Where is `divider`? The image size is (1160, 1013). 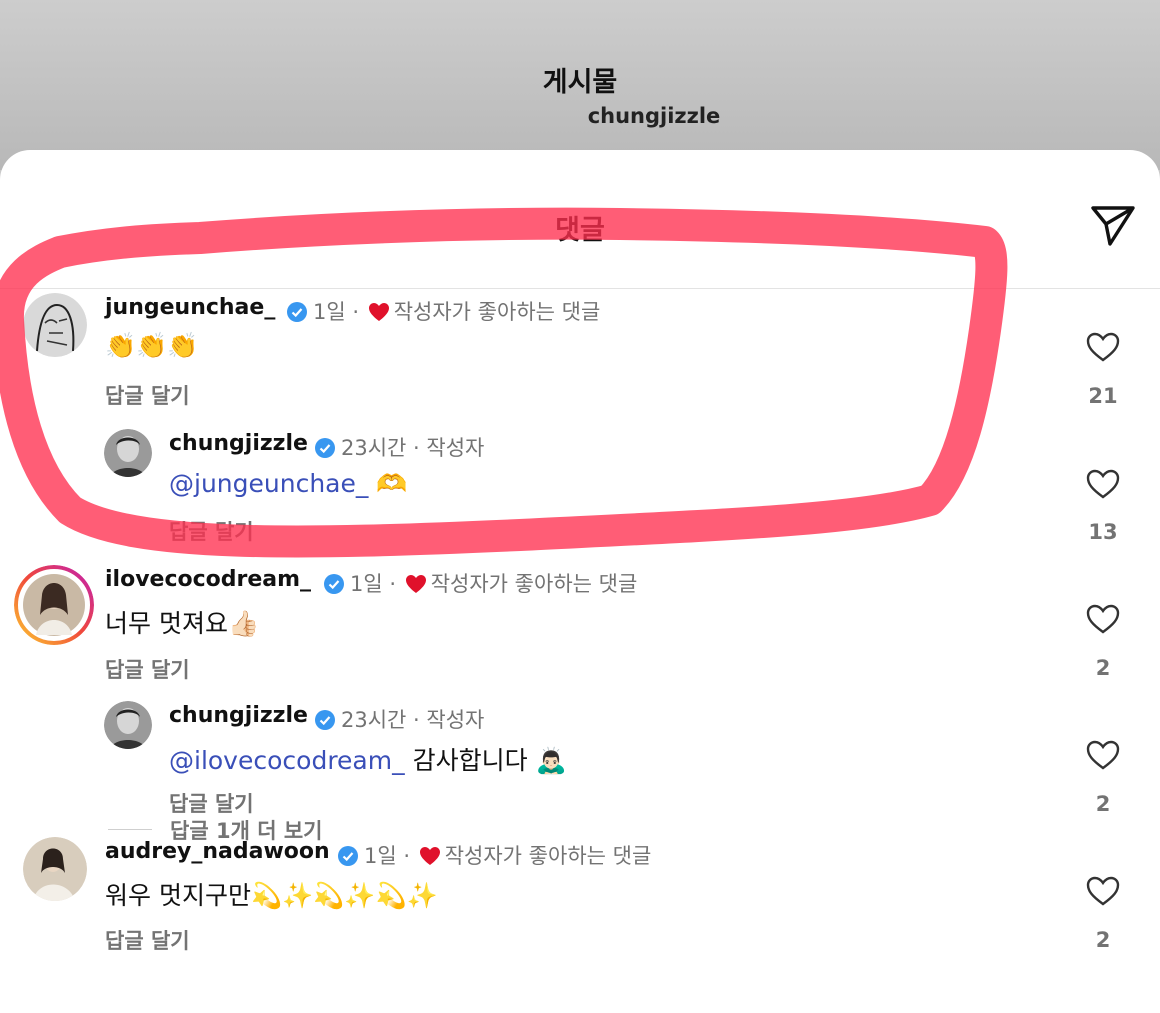 divider is located at coordinates (580, 288).